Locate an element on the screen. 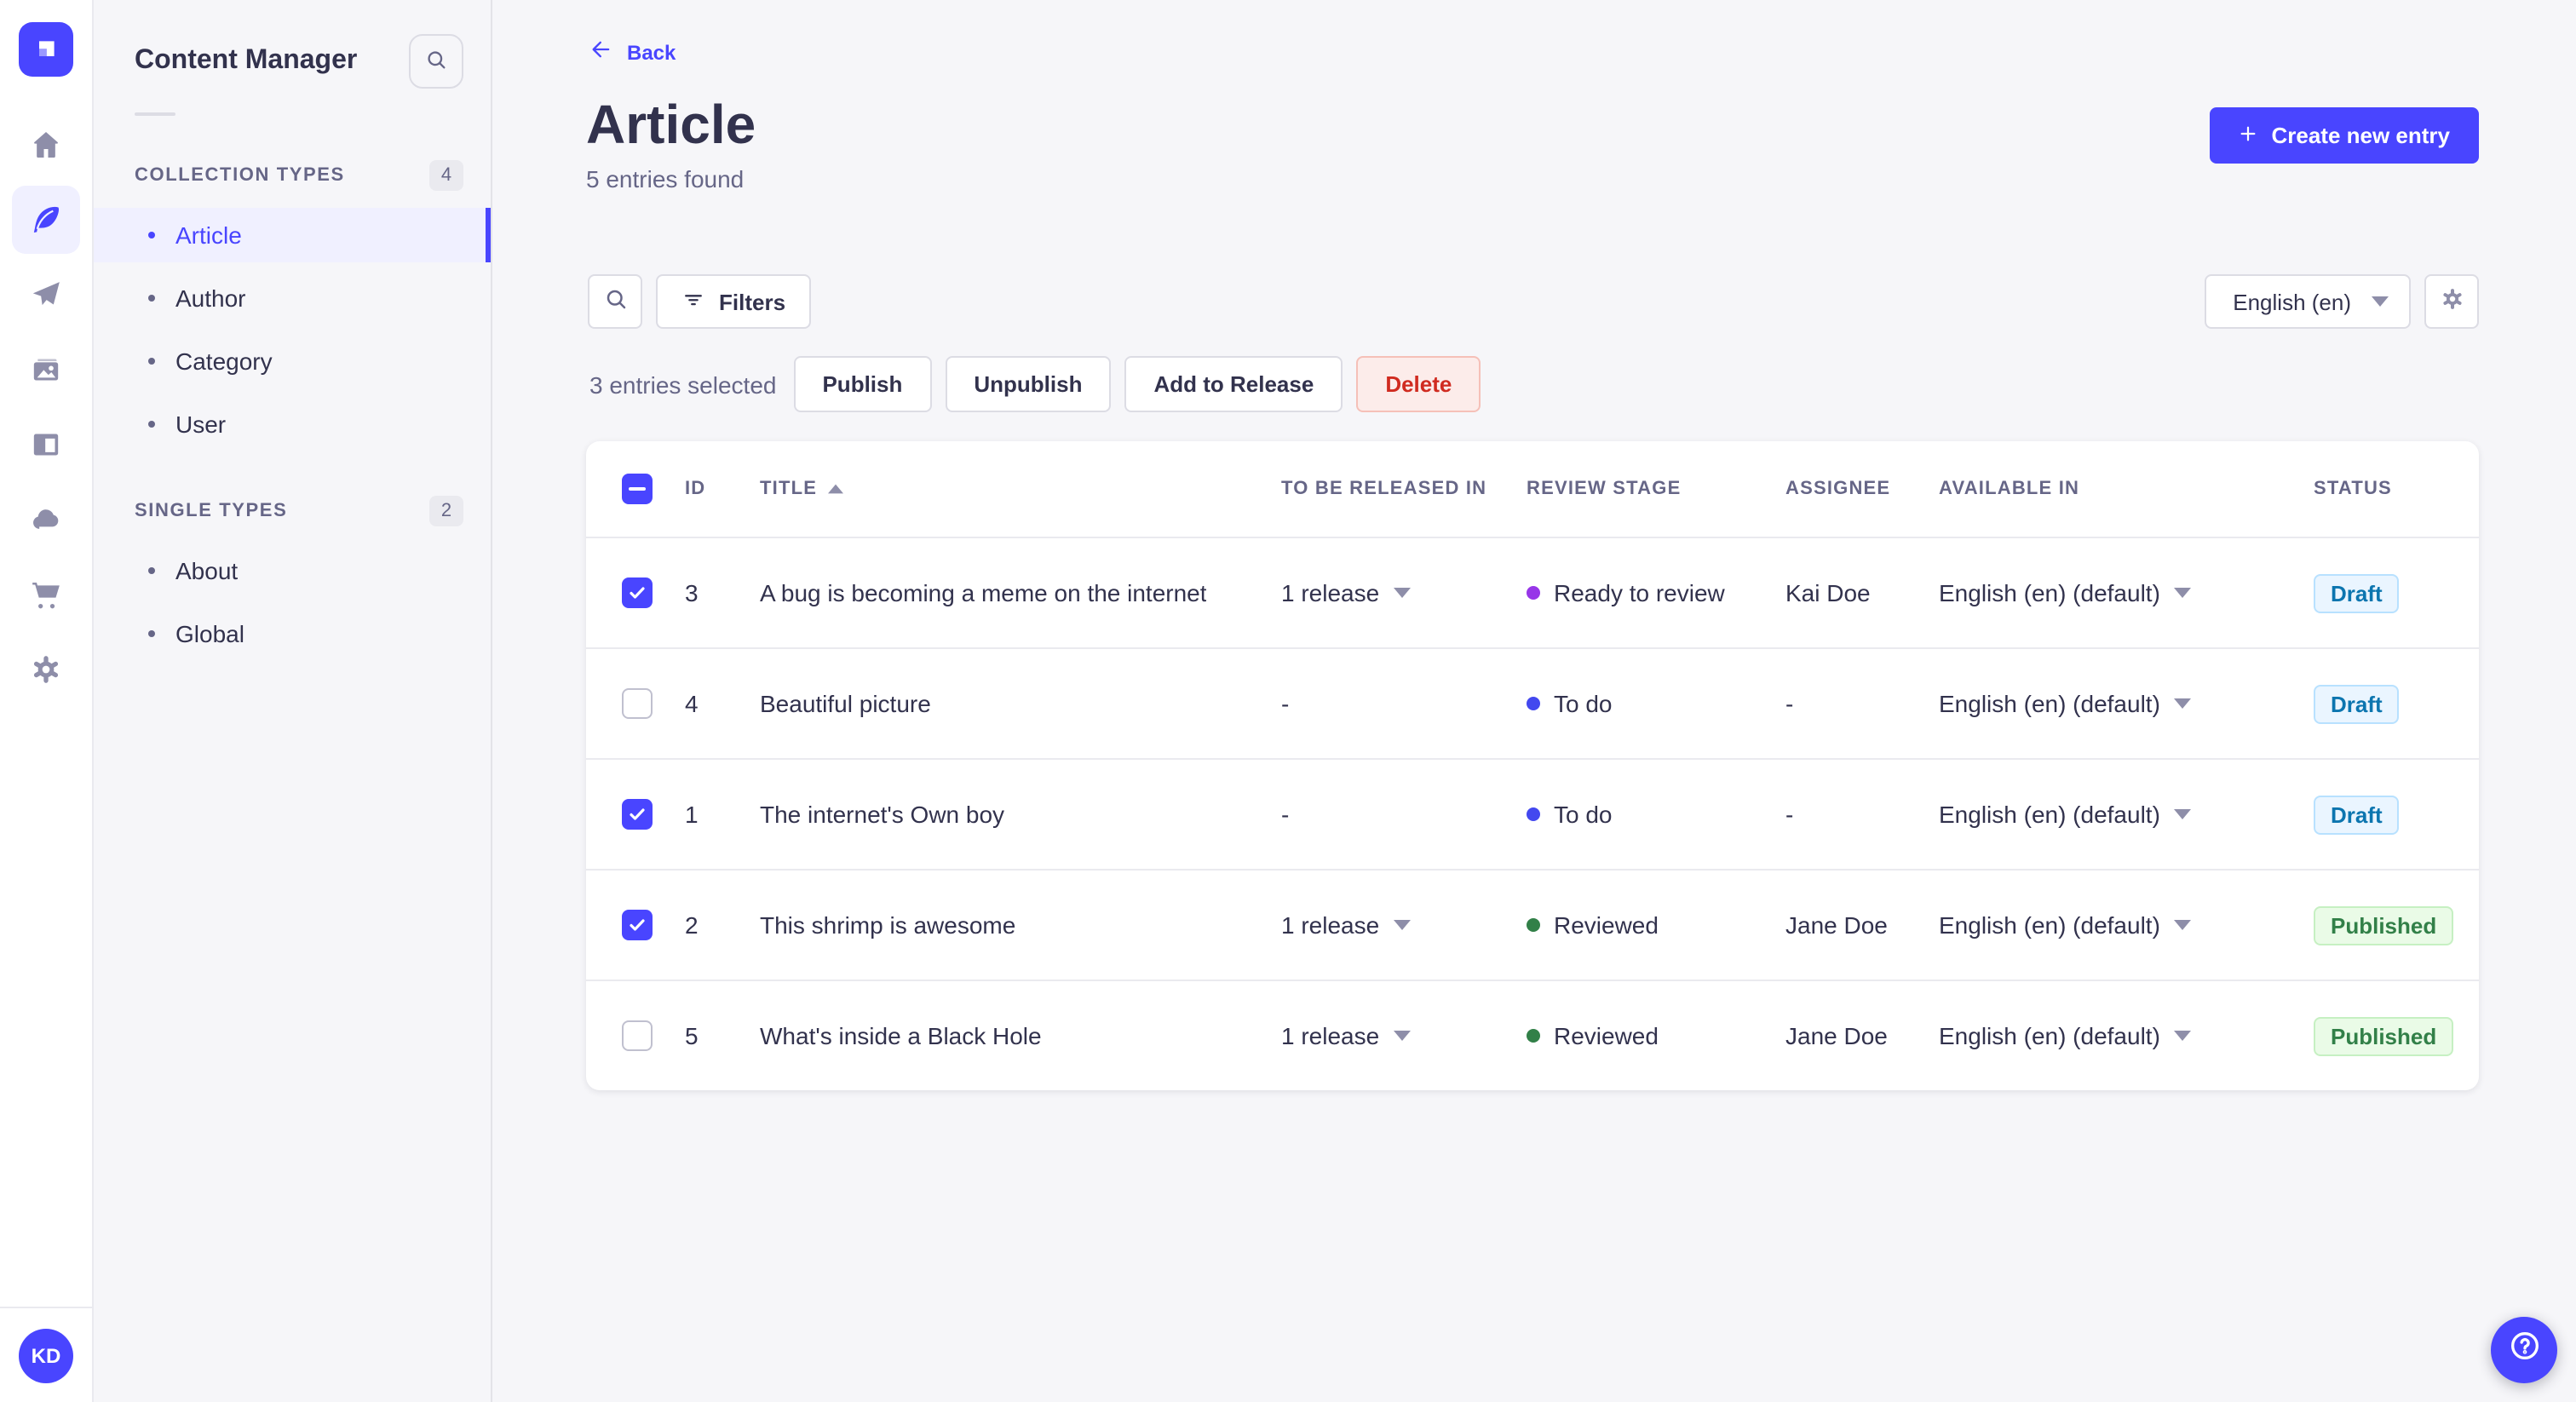  sidebar-search-button is located at coordinates (436, 62).